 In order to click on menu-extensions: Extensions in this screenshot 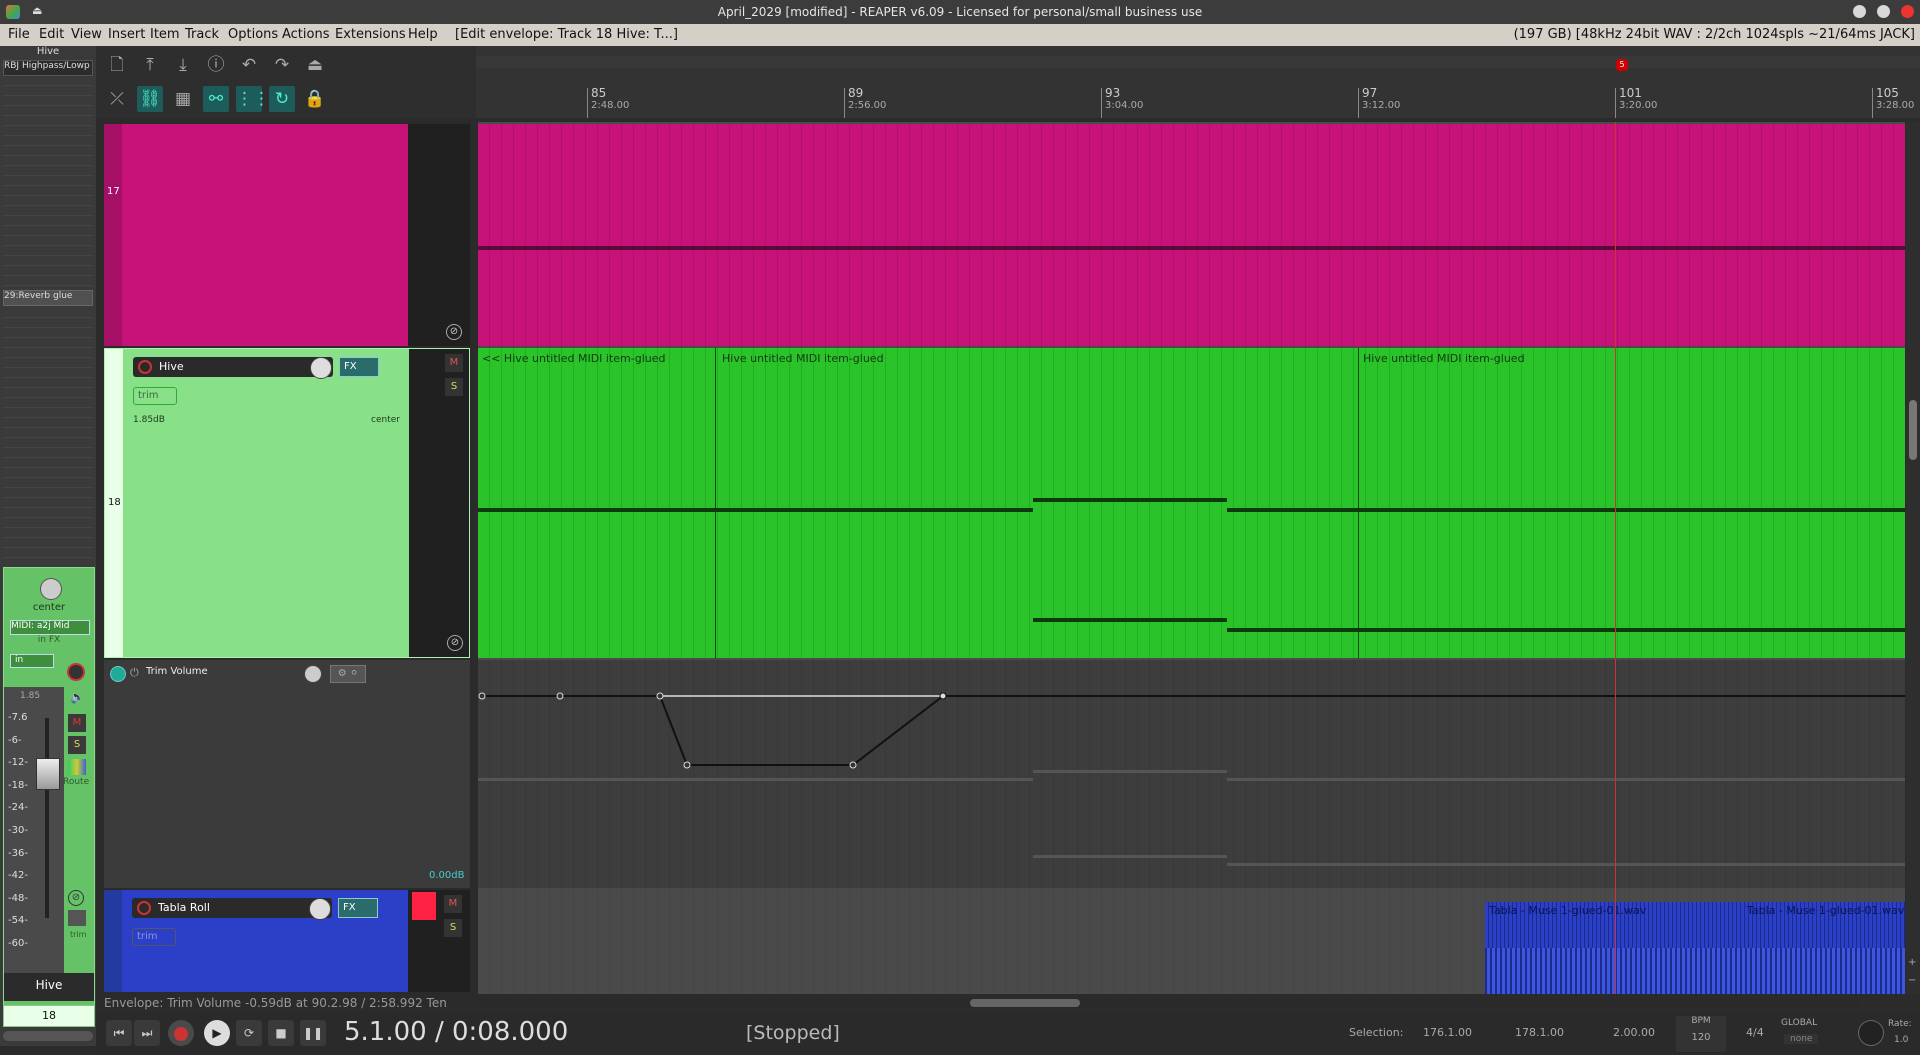, I will do `click(370, 34)`.